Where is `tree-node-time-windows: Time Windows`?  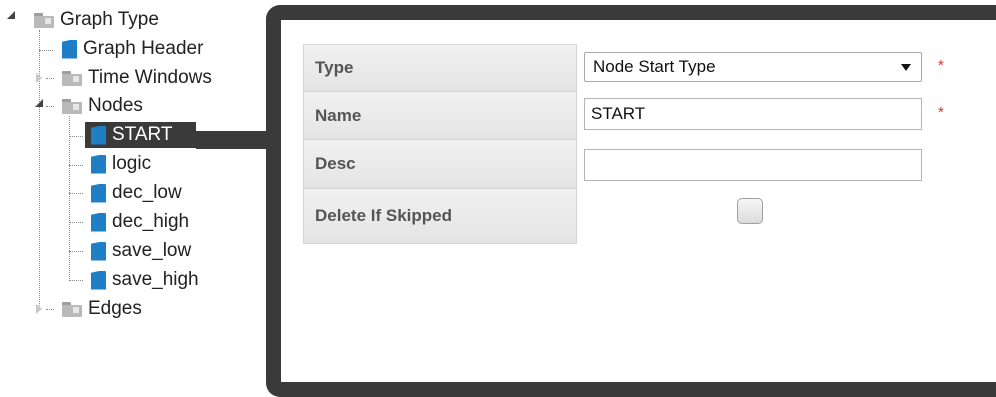 tree-node-time-windows: Time Windows is located at coordinates (137, 78).